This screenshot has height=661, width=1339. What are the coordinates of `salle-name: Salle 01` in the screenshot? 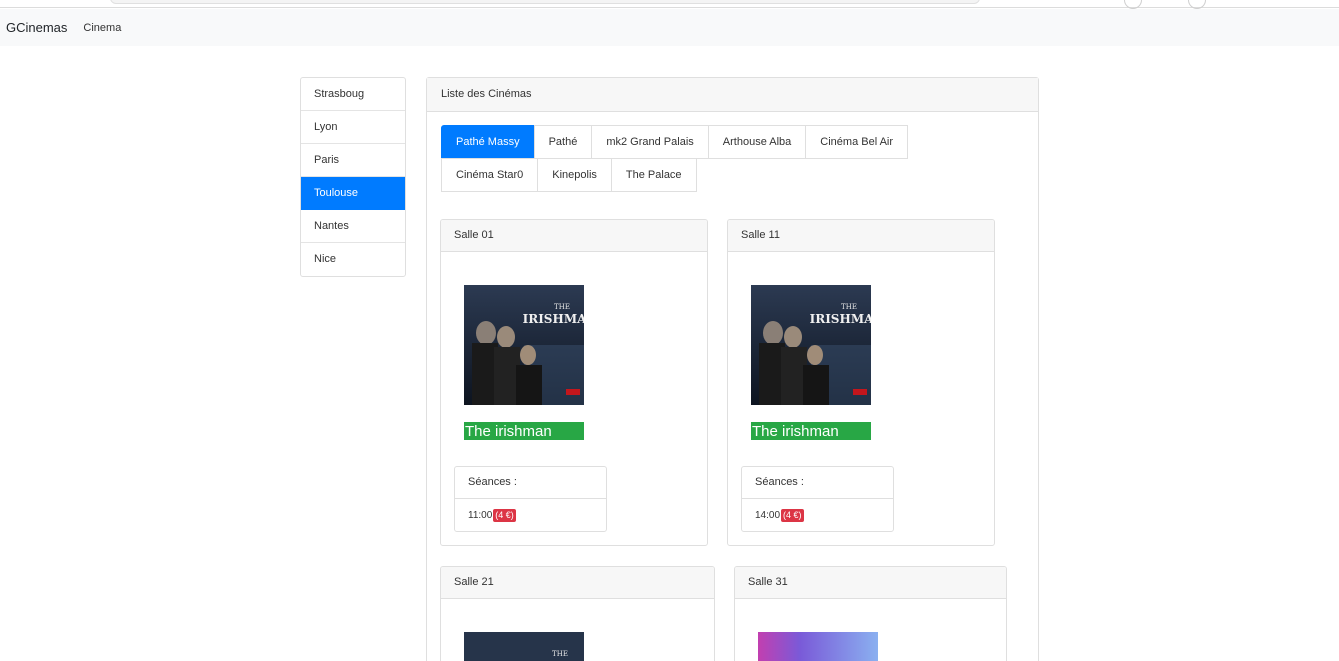 It's located at (574, 236).